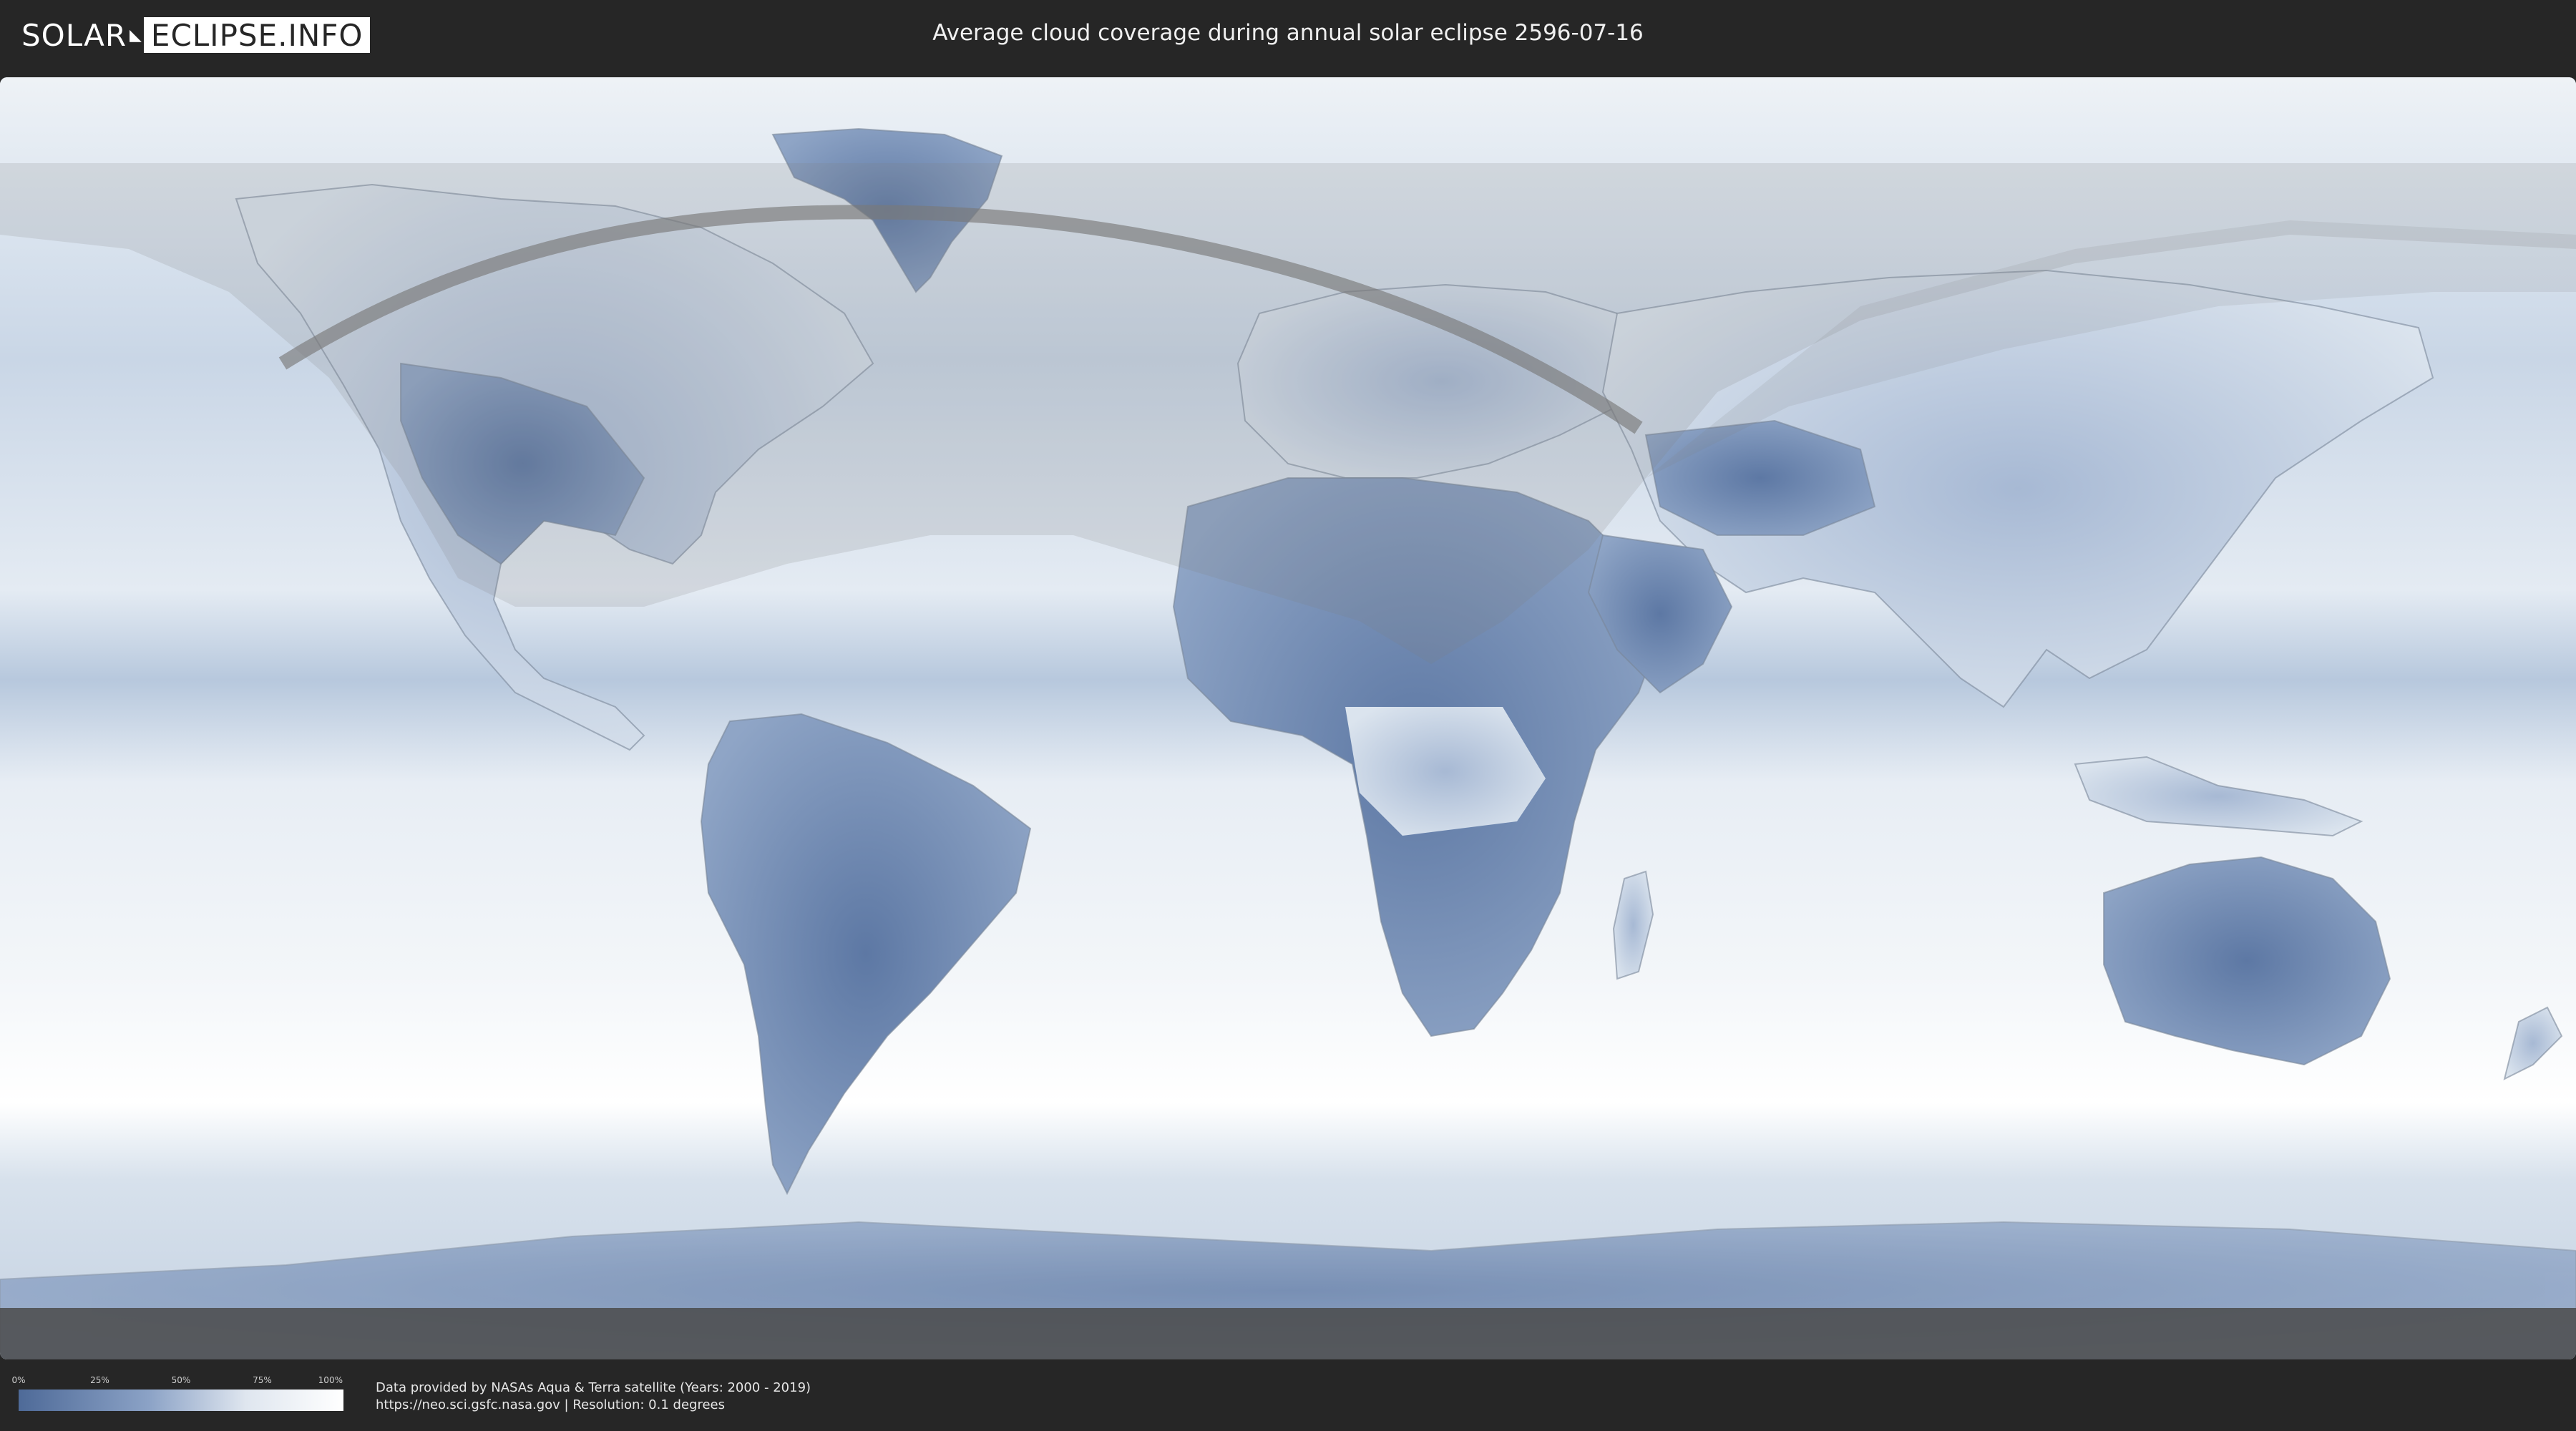 Image resolution: width=2576 pixels, height=1431 pixels. What do you see at coordinates (1288, 1333) in the screenshot?
I see `polar-night-shading` at bounding box center [1288, 1333].